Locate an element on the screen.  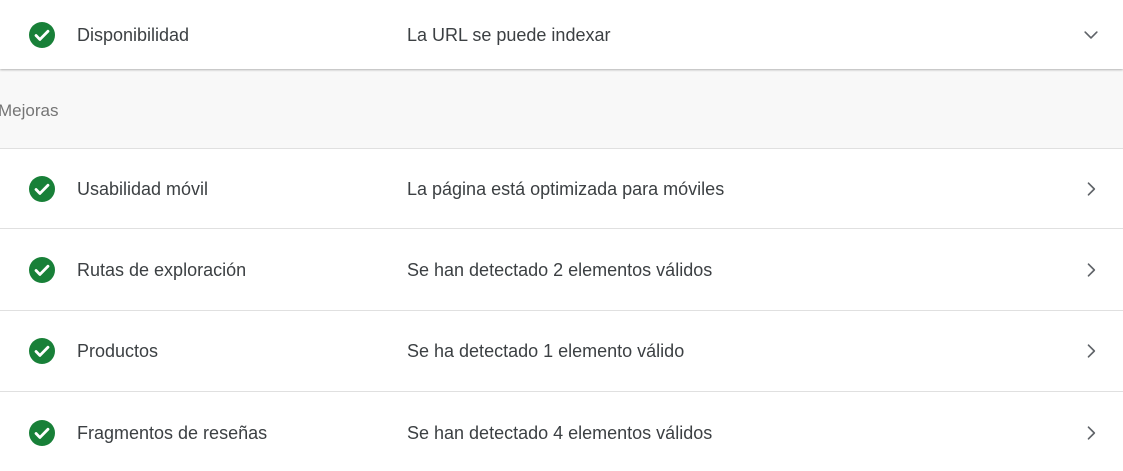
availability-label: Disponibilidad is located at coordinates (133, 34).